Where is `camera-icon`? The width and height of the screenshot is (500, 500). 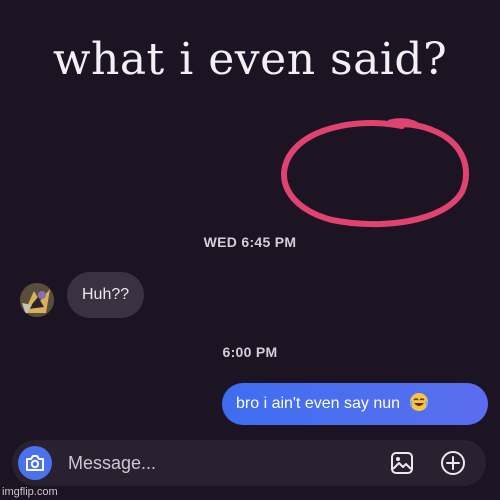
camera-icon is located at coordinates (35, 463).